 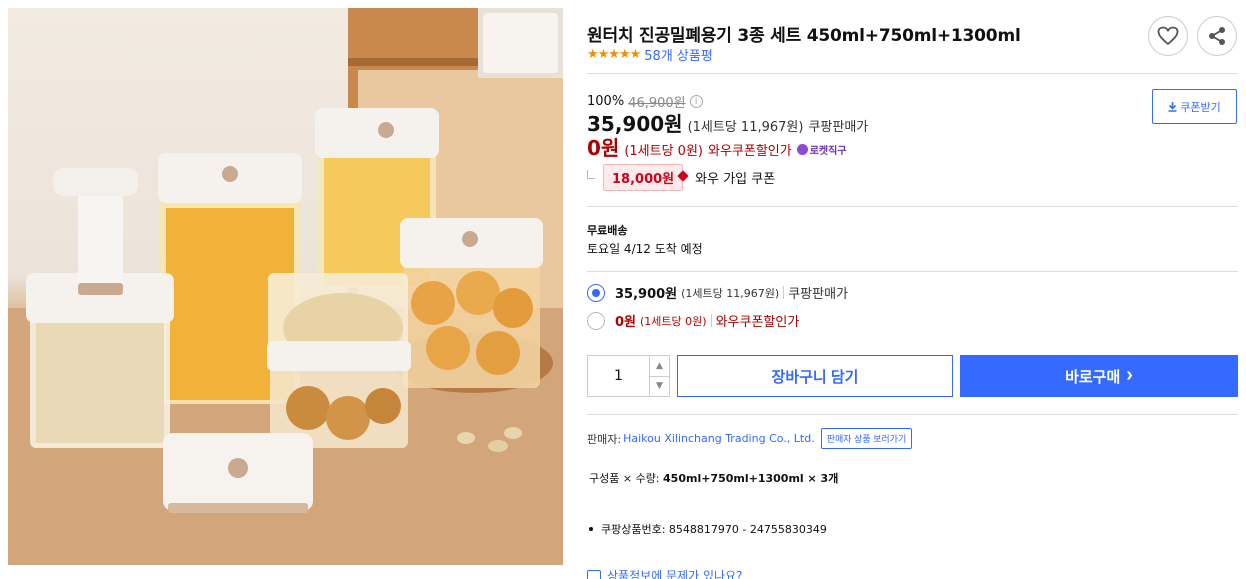 What do you see at coordinates (1200, 107) in the screenshot?
I see `coupon-button-label: 쿠폰받기` at bounding box center [1200, 107].